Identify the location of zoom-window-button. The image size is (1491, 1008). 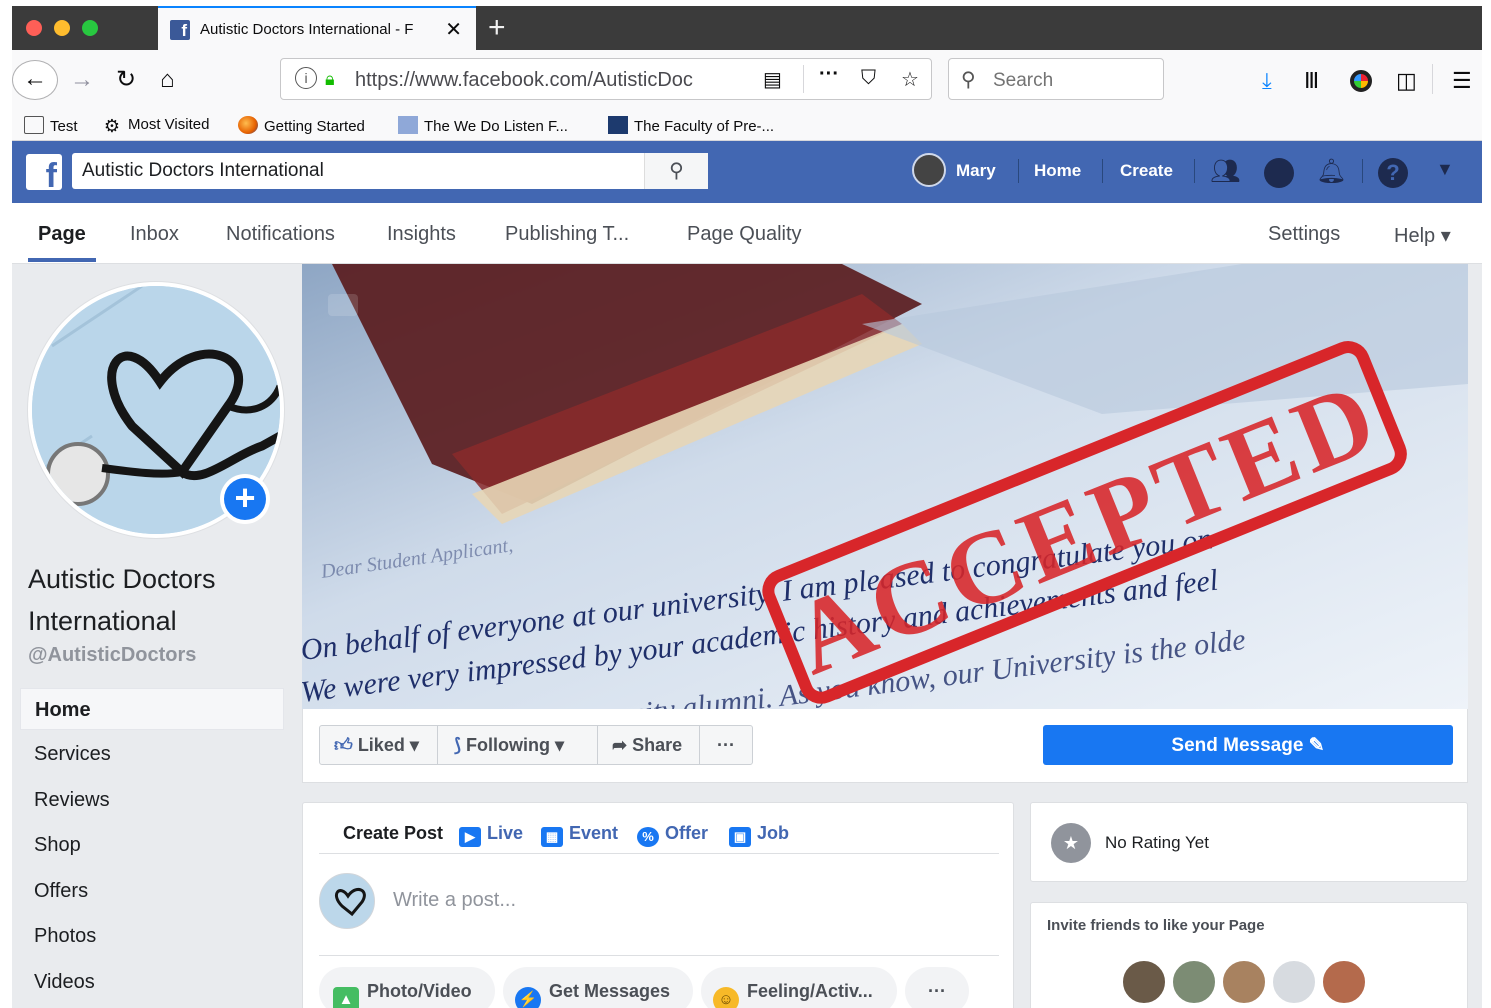
(90, 28).